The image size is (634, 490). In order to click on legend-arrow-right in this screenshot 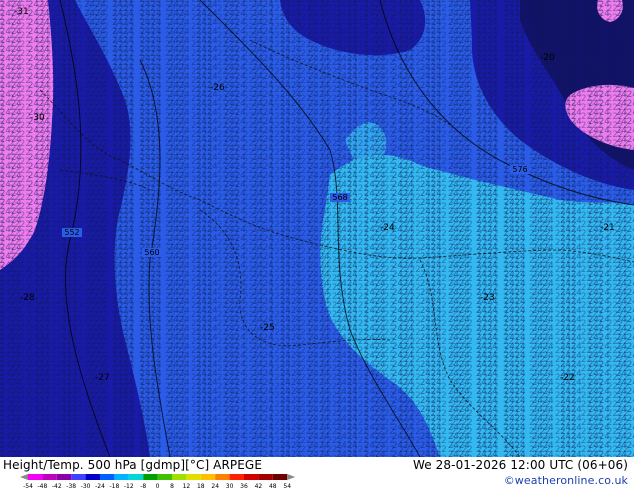, I will do `click(291, 477)`.